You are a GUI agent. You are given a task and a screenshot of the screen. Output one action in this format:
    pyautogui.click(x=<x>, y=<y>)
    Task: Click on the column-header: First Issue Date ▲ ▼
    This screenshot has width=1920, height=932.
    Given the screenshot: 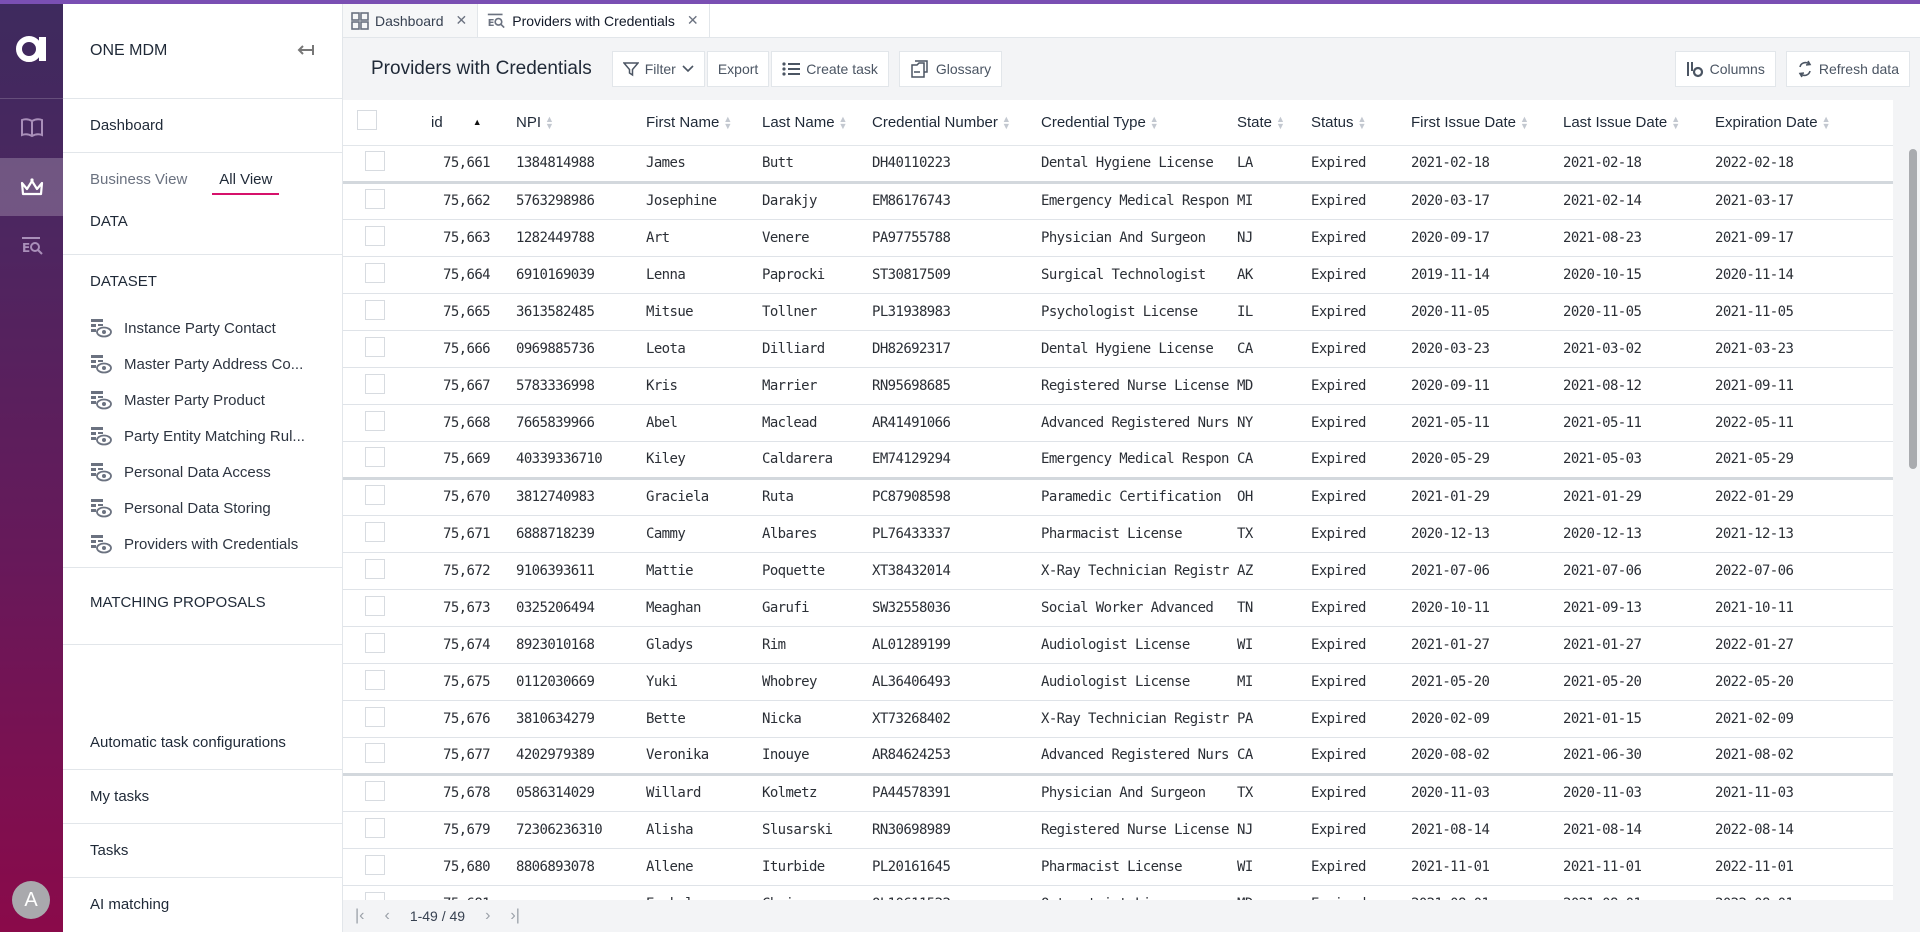 What is the action you would take?
    pyautogui.click(x=1479, y=123)
    